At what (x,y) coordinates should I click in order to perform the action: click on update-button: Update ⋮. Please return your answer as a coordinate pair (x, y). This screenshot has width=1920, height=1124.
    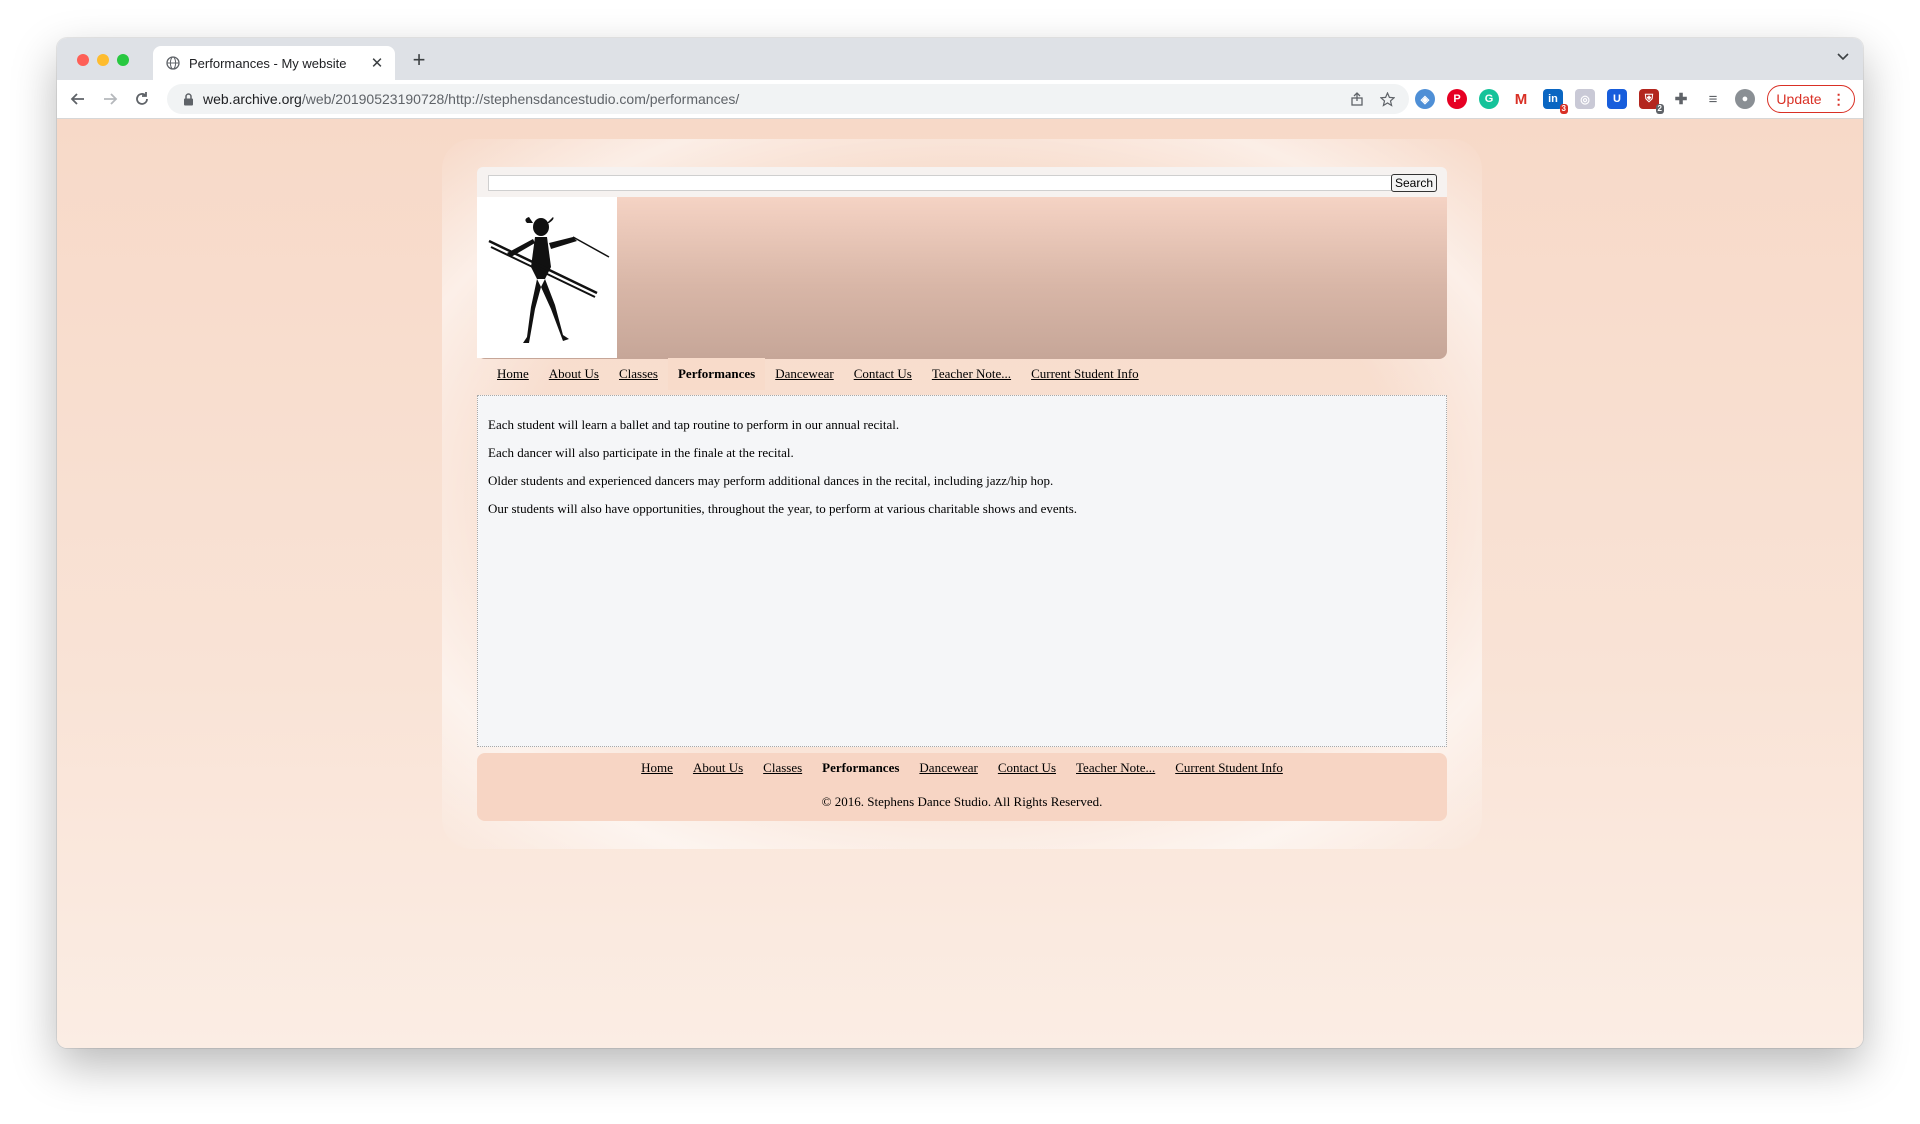
    Looking at the image, I should click on (1811, 99).